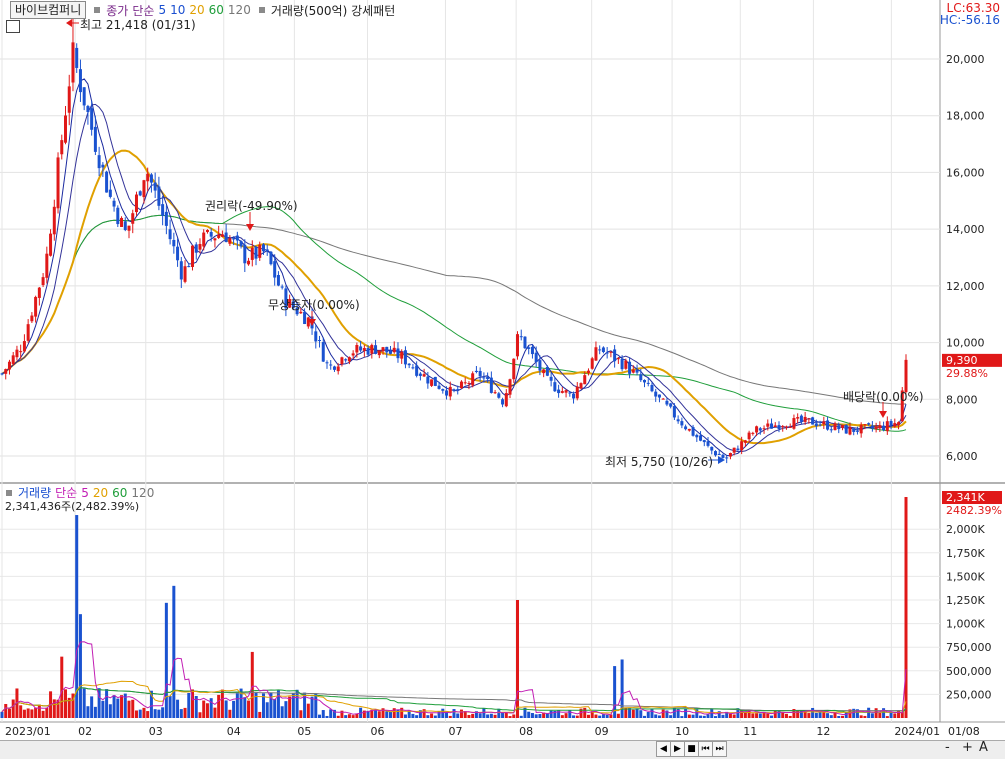 The image size is (1005, 759). Describe the element at coordinates (239, 10) in the screenshot. I see `ma-period-120: 120` at that location.